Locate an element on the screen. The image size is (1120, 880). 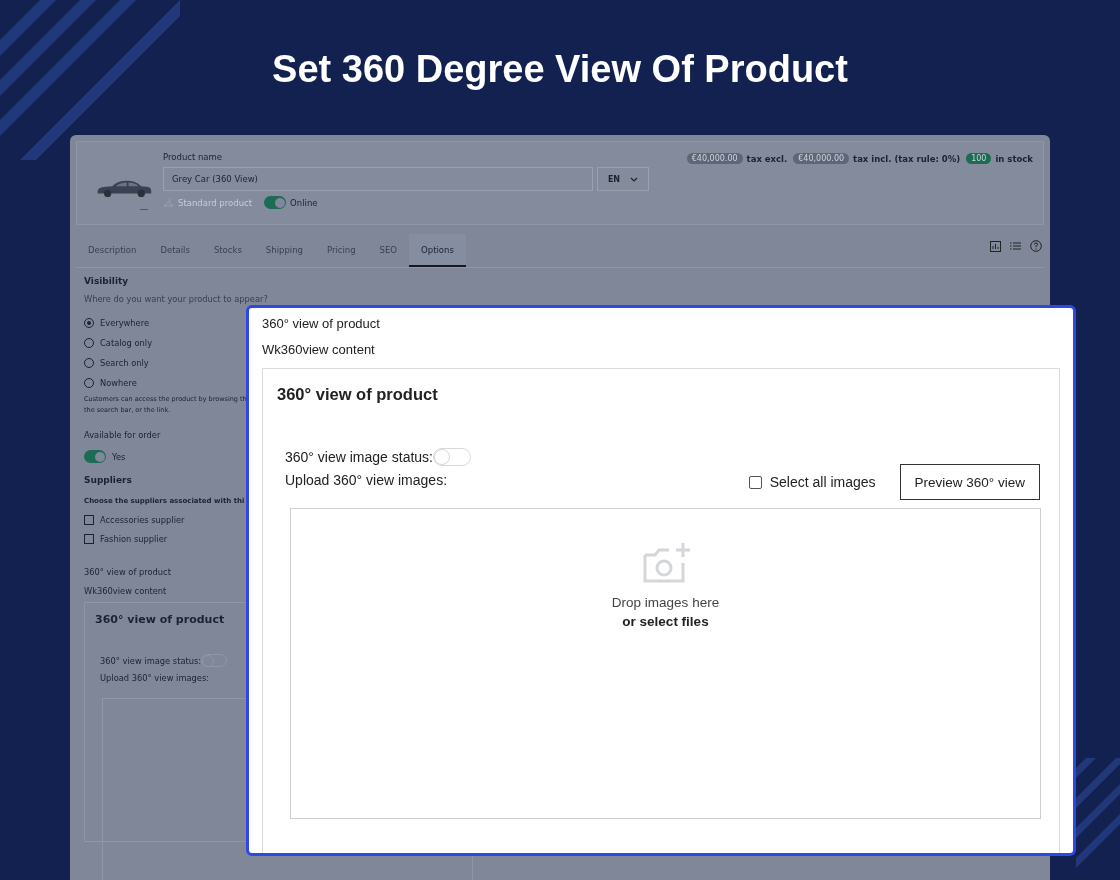
radio-label: Everywhere is located at coordinates (125, 323).